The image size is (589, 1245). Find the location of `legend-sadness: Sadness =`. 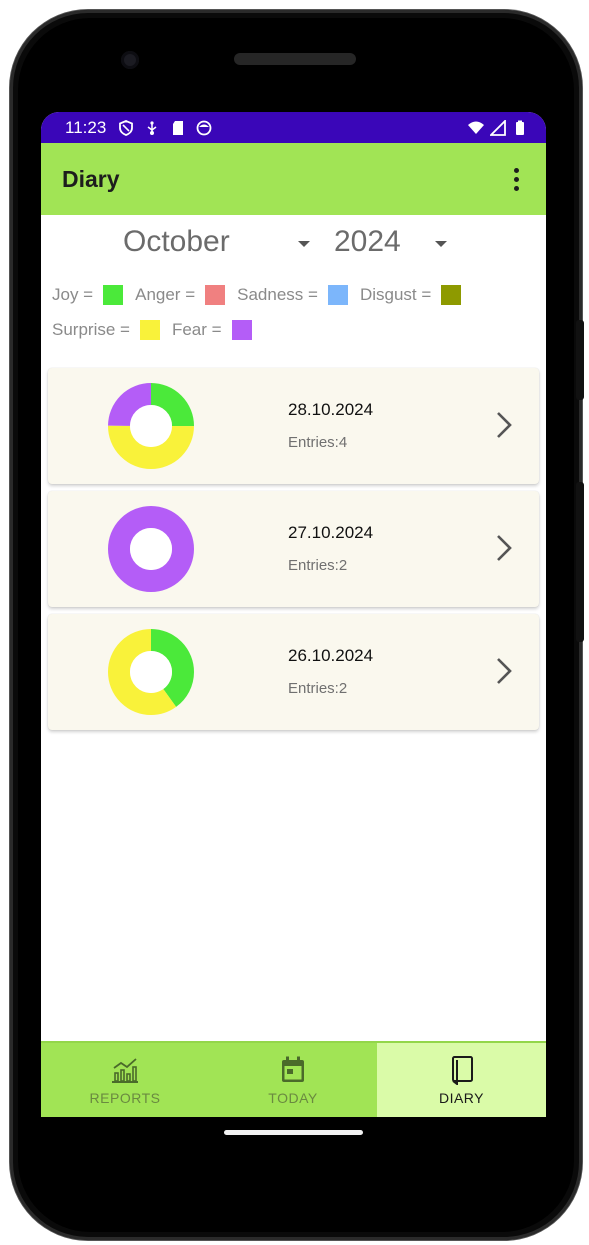

legend-sadness: Sadness = is located at coordinates (292, 294).